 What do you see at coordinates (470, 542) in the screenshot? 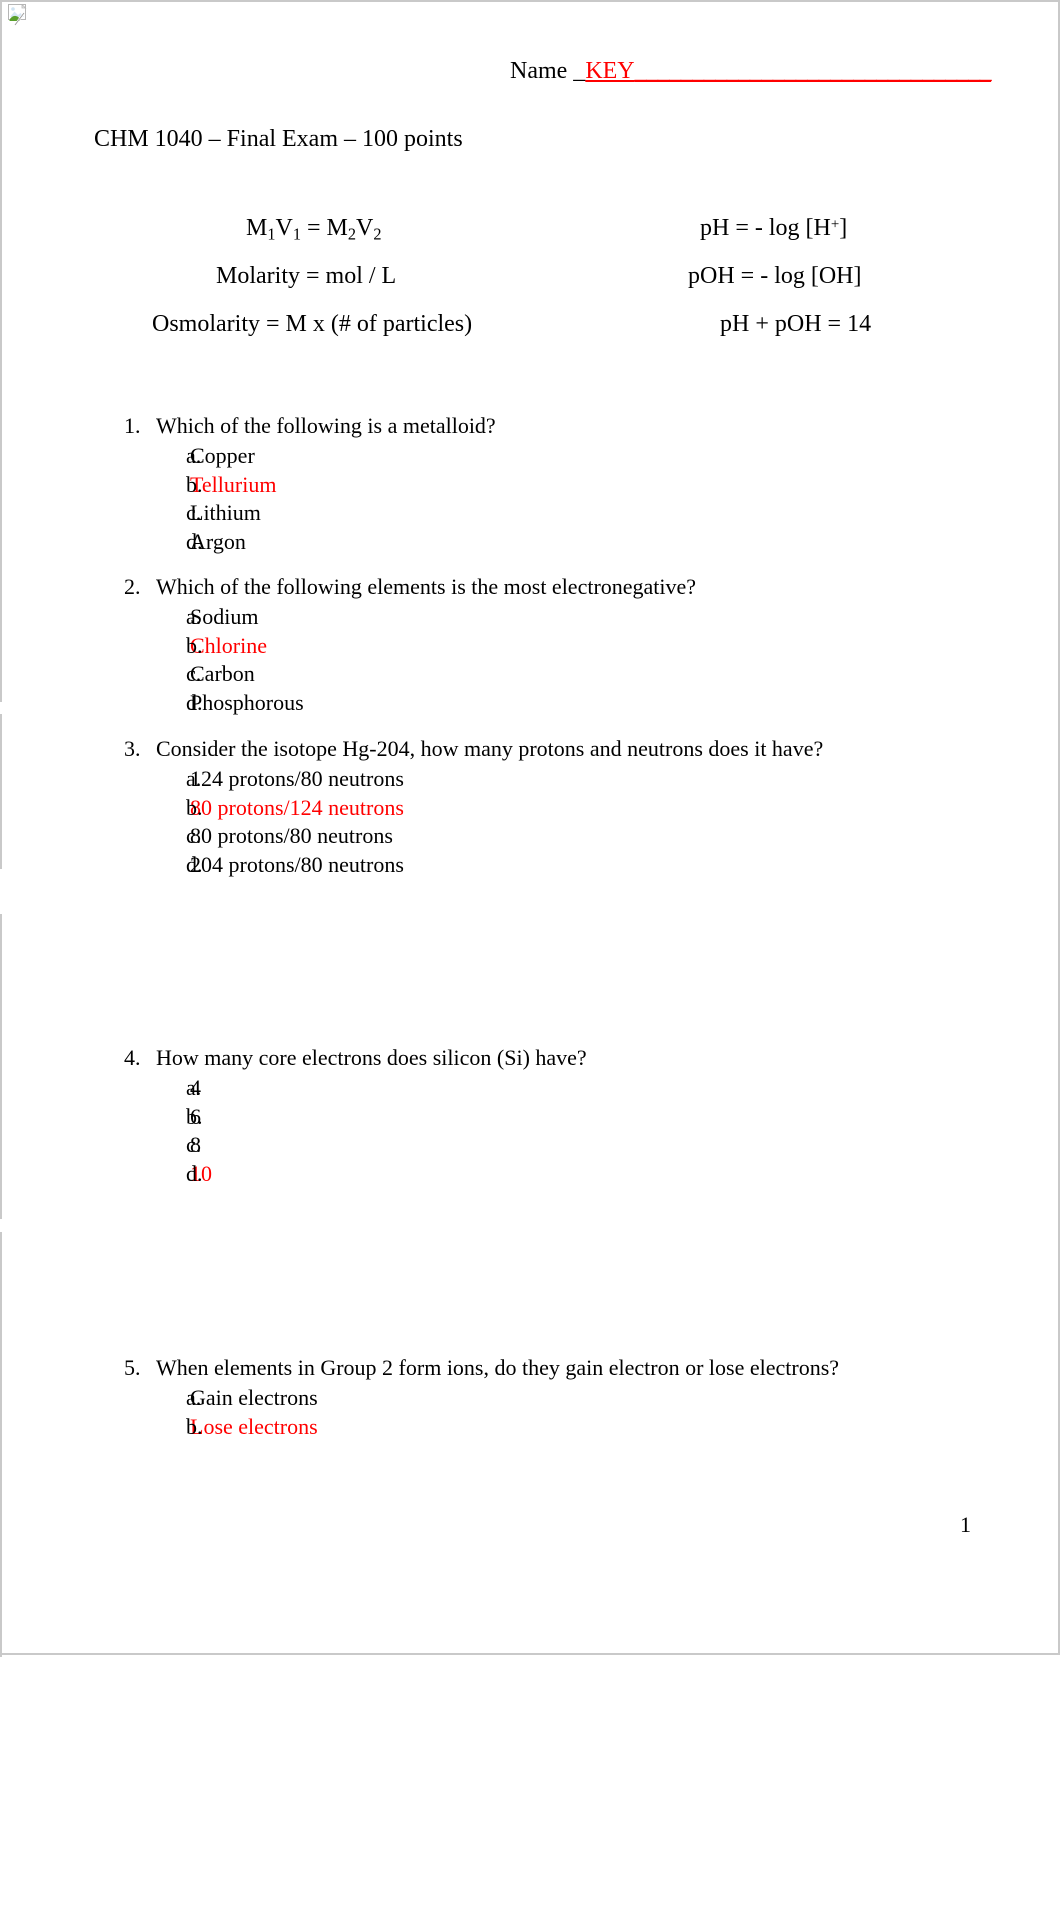
I see `answer-option: d. Argon` at bounding box center [470, 542].